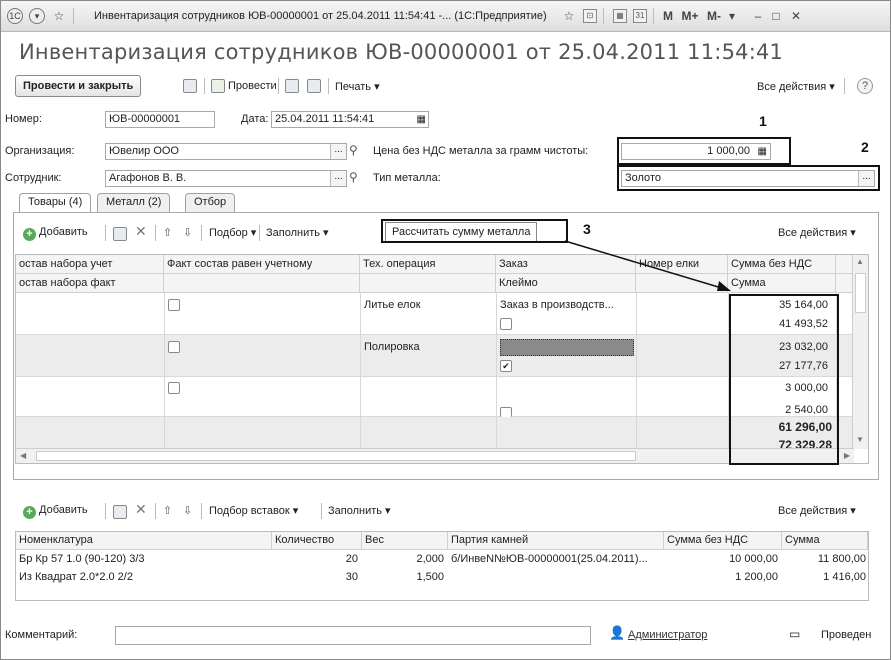 Image resolution: width=891 pixels, height=660 pixels. What do you see at coordinates (714, 16) in the screenshot?
I see `memory-minus-button: M-` at bounding box center [714, 16].